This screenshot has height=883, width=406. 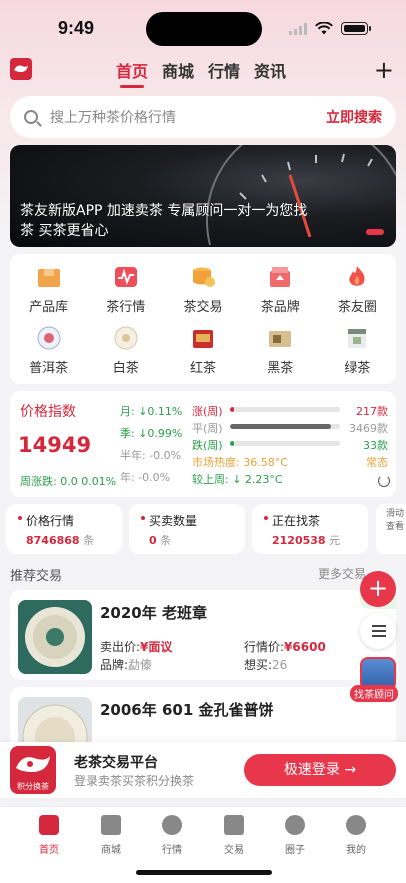 What do you see at coordinates (357, 350) in the screenshot?
I see `category-green-tea: 绿茶` at bounding box center [357, 350].